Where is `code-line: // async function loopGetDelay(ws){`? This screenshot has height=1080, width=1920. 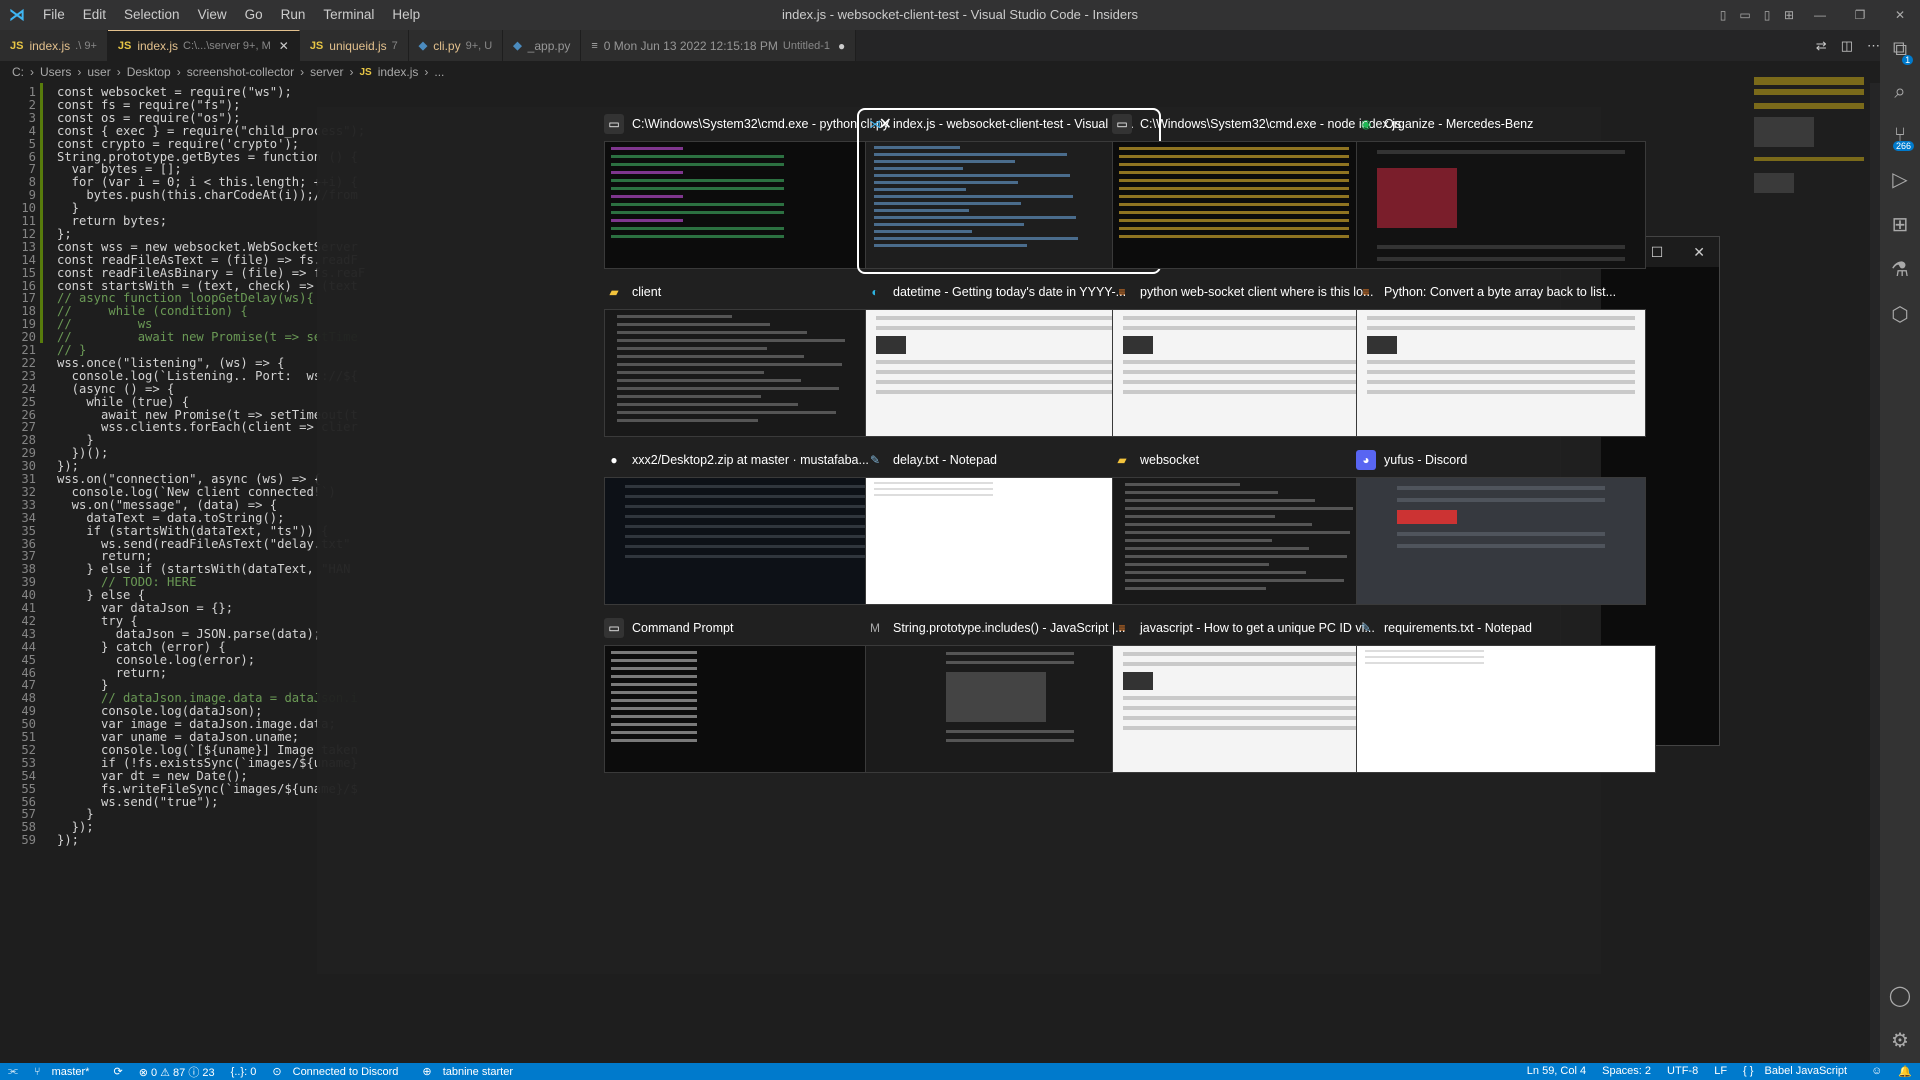
code-line: // async function loopGetDelay(ws){ is located at coordinates (185, 298).